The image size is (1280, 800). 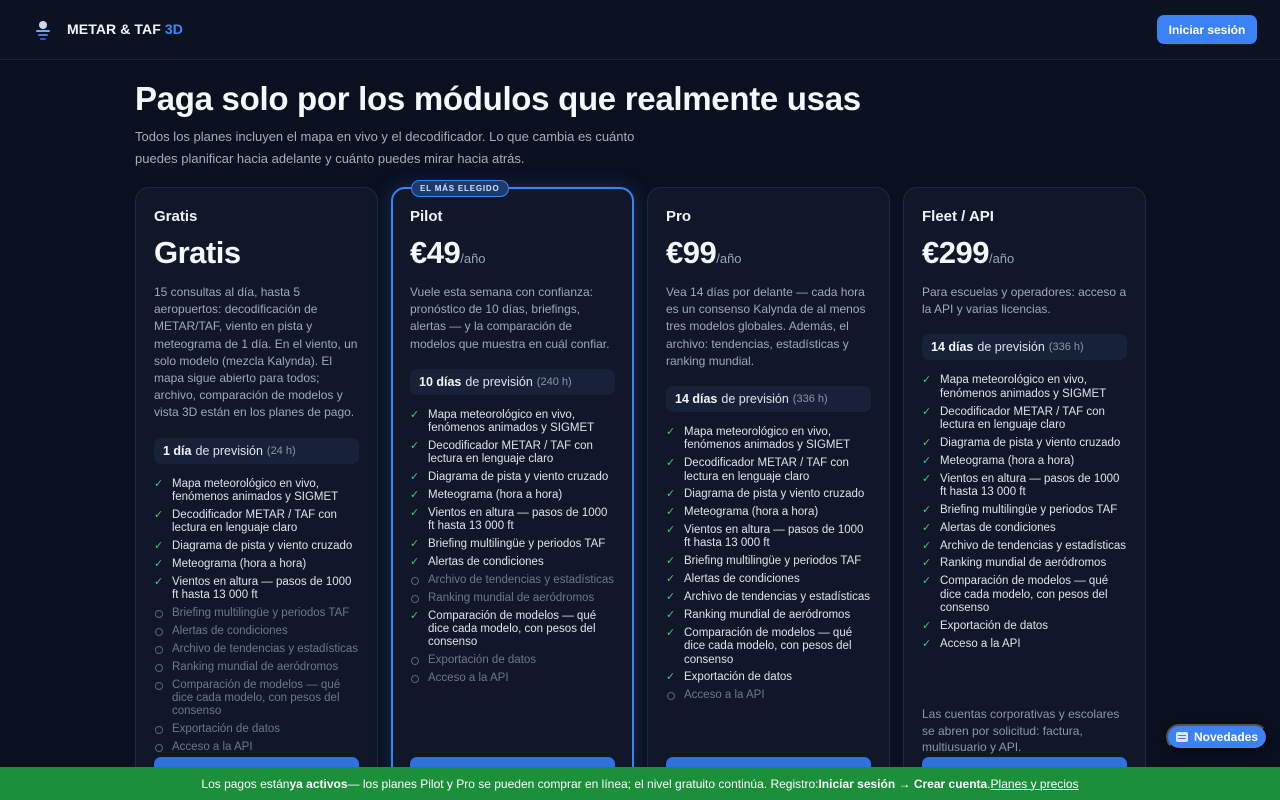 What do you see at coordinates (1207, 29) in the screenshot?
I see `login-button: Iniciar sesión` at bounding box center [1207, 29].